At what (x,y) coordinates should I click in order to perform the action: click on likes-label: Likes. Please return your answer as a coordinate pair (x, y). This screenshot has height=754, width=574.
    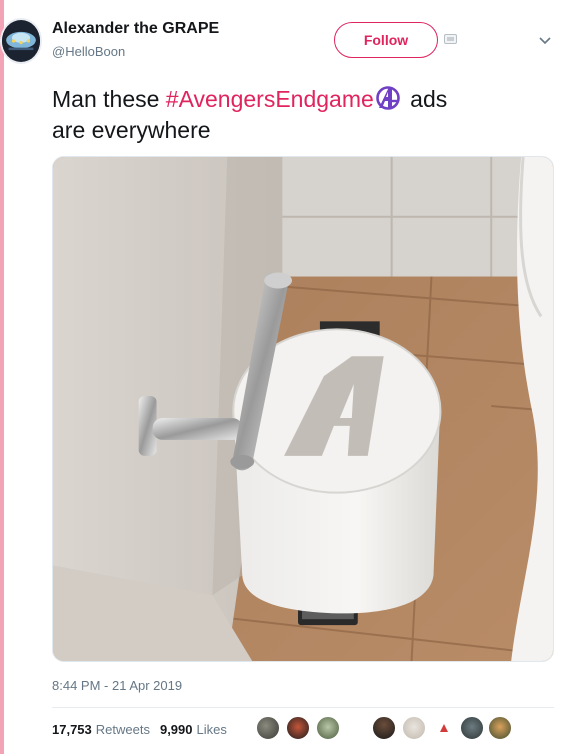
    Looking at the image, I should click on (211, 729).